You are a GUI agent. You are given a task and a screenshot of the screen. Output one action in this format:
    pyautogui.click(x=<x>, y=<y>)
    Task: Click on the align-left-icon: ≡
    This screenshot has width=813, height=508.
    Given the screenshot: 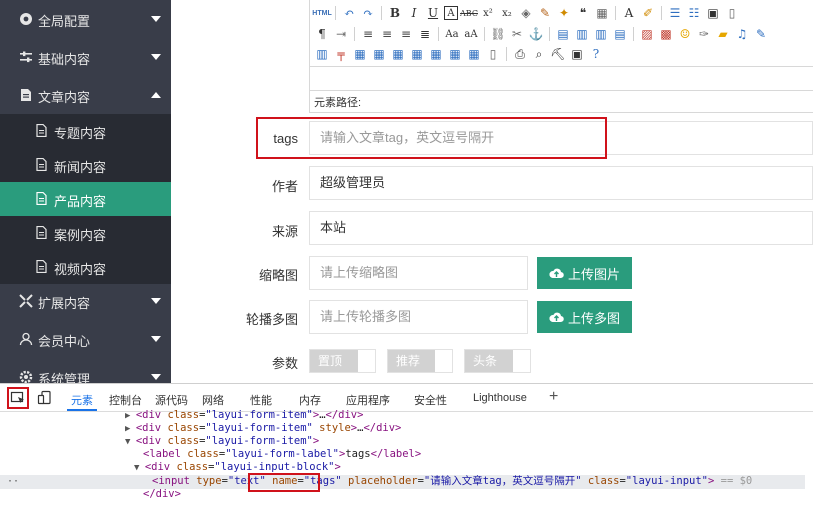 What is the action you would take?
    pyautogui.click(x=368, y=34)
    